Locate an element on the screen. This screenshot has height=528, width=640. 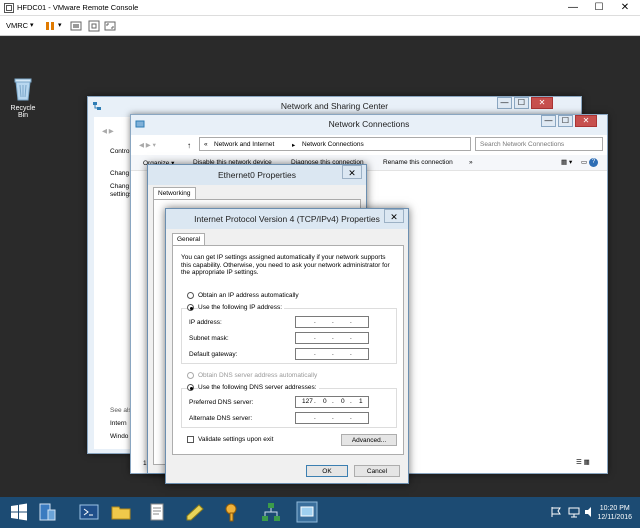
nsc-see-also-windows: Windo is located at coordinates (119, 436).